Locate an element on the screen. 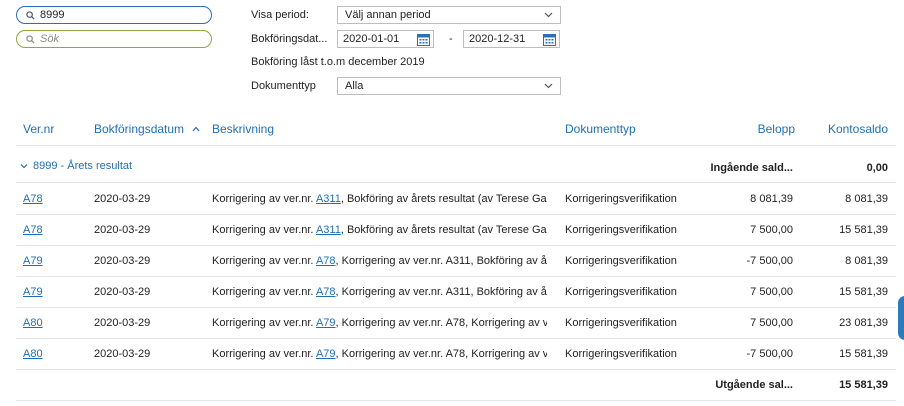 Image resolution: width=904 pixels, height=406 pixels. account-search-box is located at coordinates (114, 15).